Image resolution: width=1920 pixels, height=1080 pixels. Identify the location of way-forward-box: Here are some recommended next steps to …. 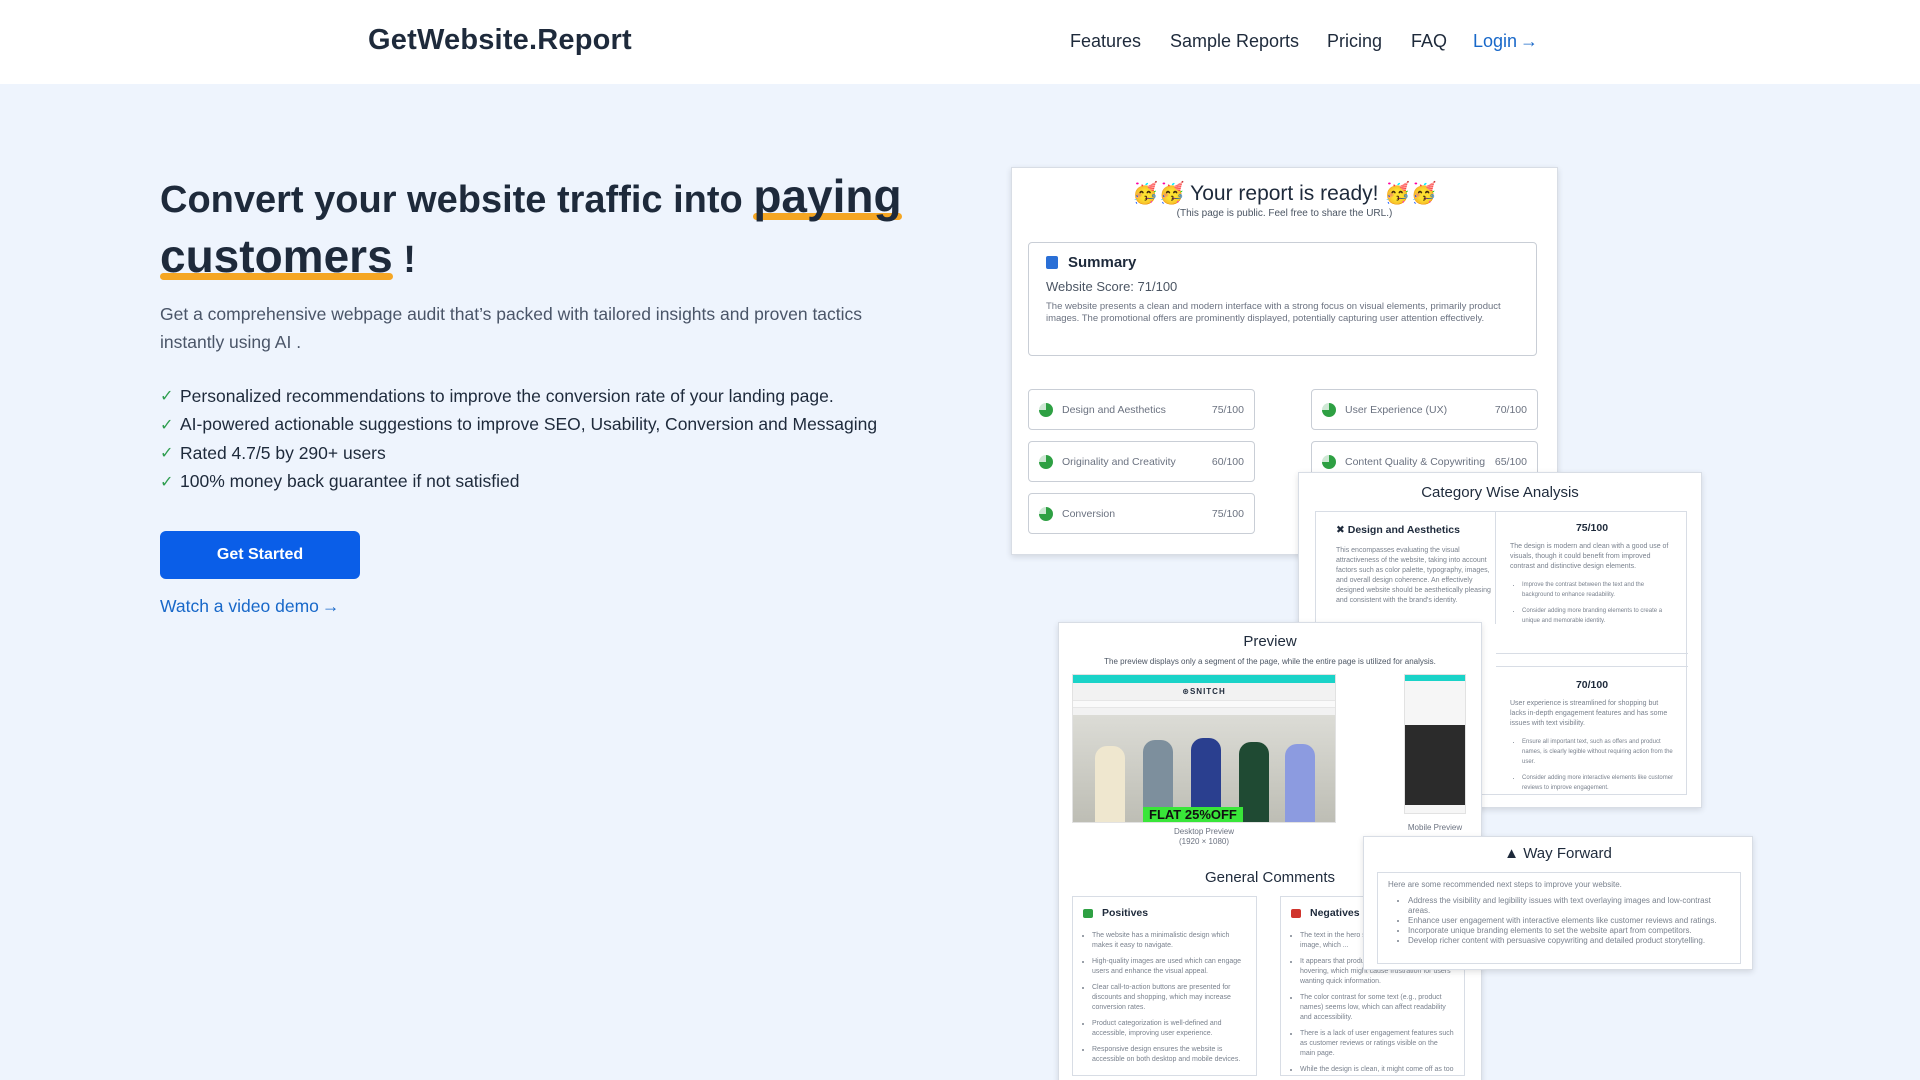
(1559, 918).